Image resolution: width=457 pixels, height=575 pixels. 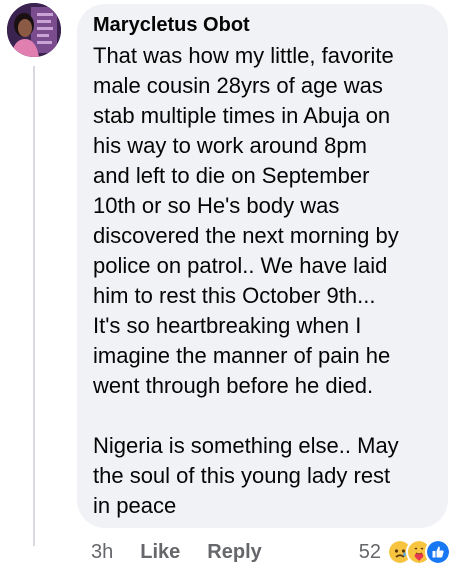 What do you see at coordinates (102, 552) in the screenshot?
I see `comment-timestamp: 3h` at bounding box center [102, 552].